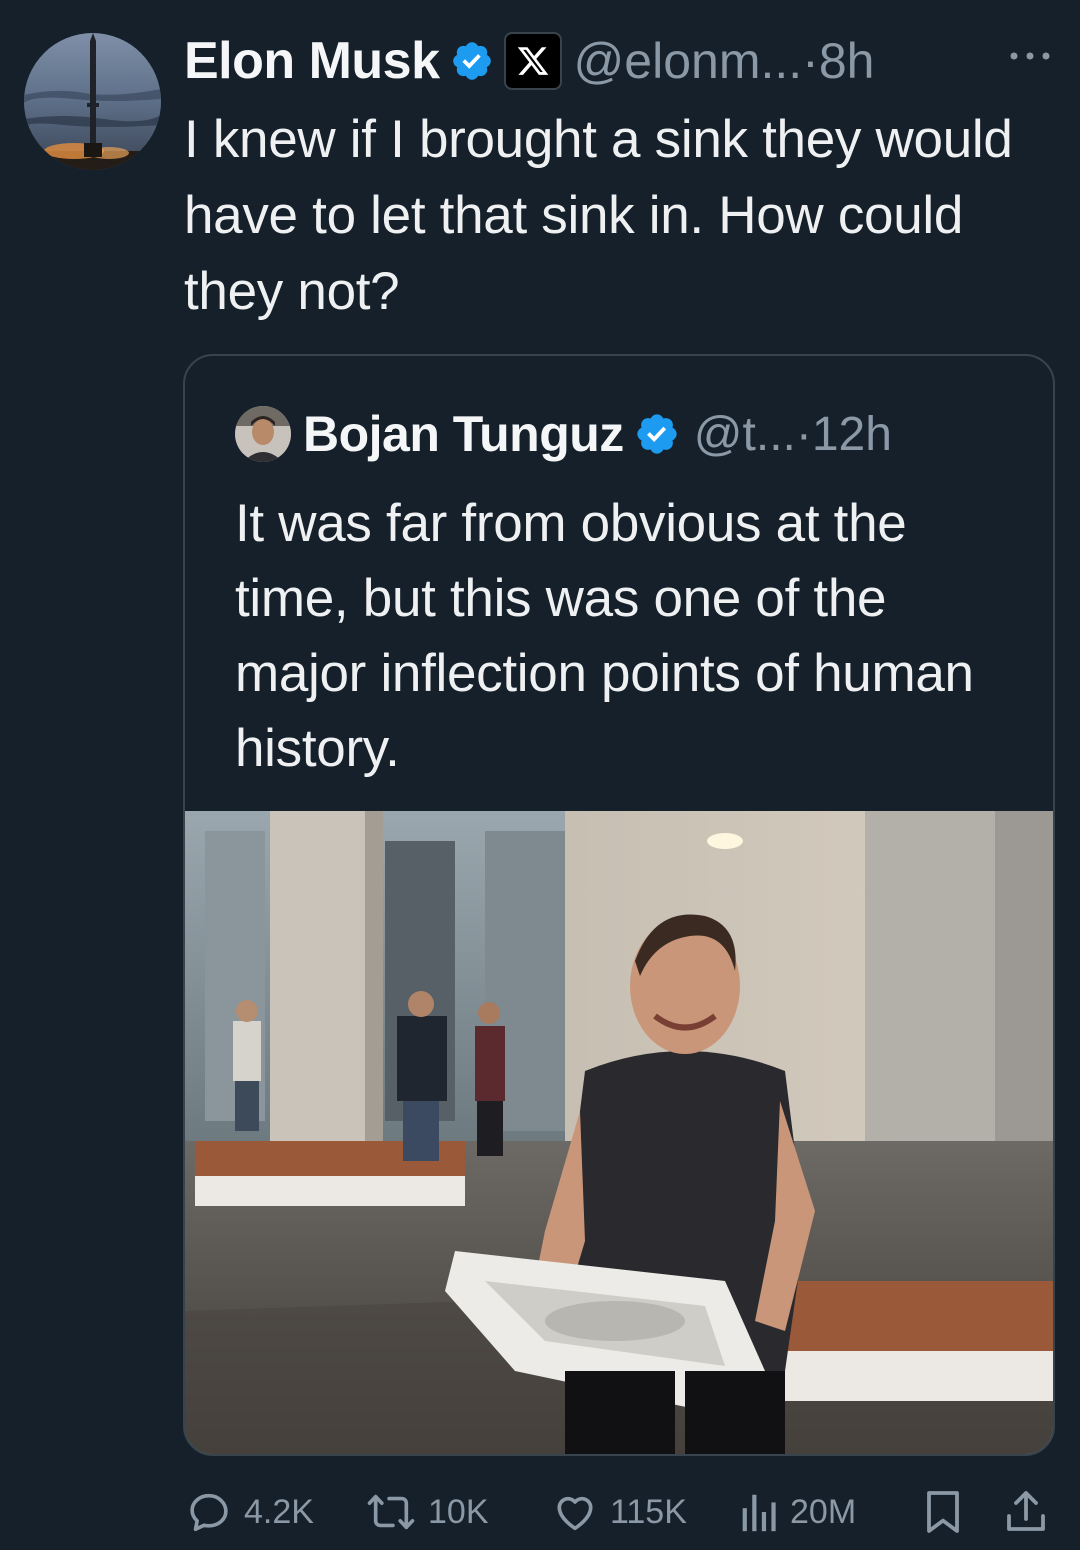 This screenshot has width=1080, height=1550. What do you see at coordinates (540, 1512) in the screenshot?
I see `action-bar: 4.2K 10K 115K 20M` at bounding box center [540, 1512].